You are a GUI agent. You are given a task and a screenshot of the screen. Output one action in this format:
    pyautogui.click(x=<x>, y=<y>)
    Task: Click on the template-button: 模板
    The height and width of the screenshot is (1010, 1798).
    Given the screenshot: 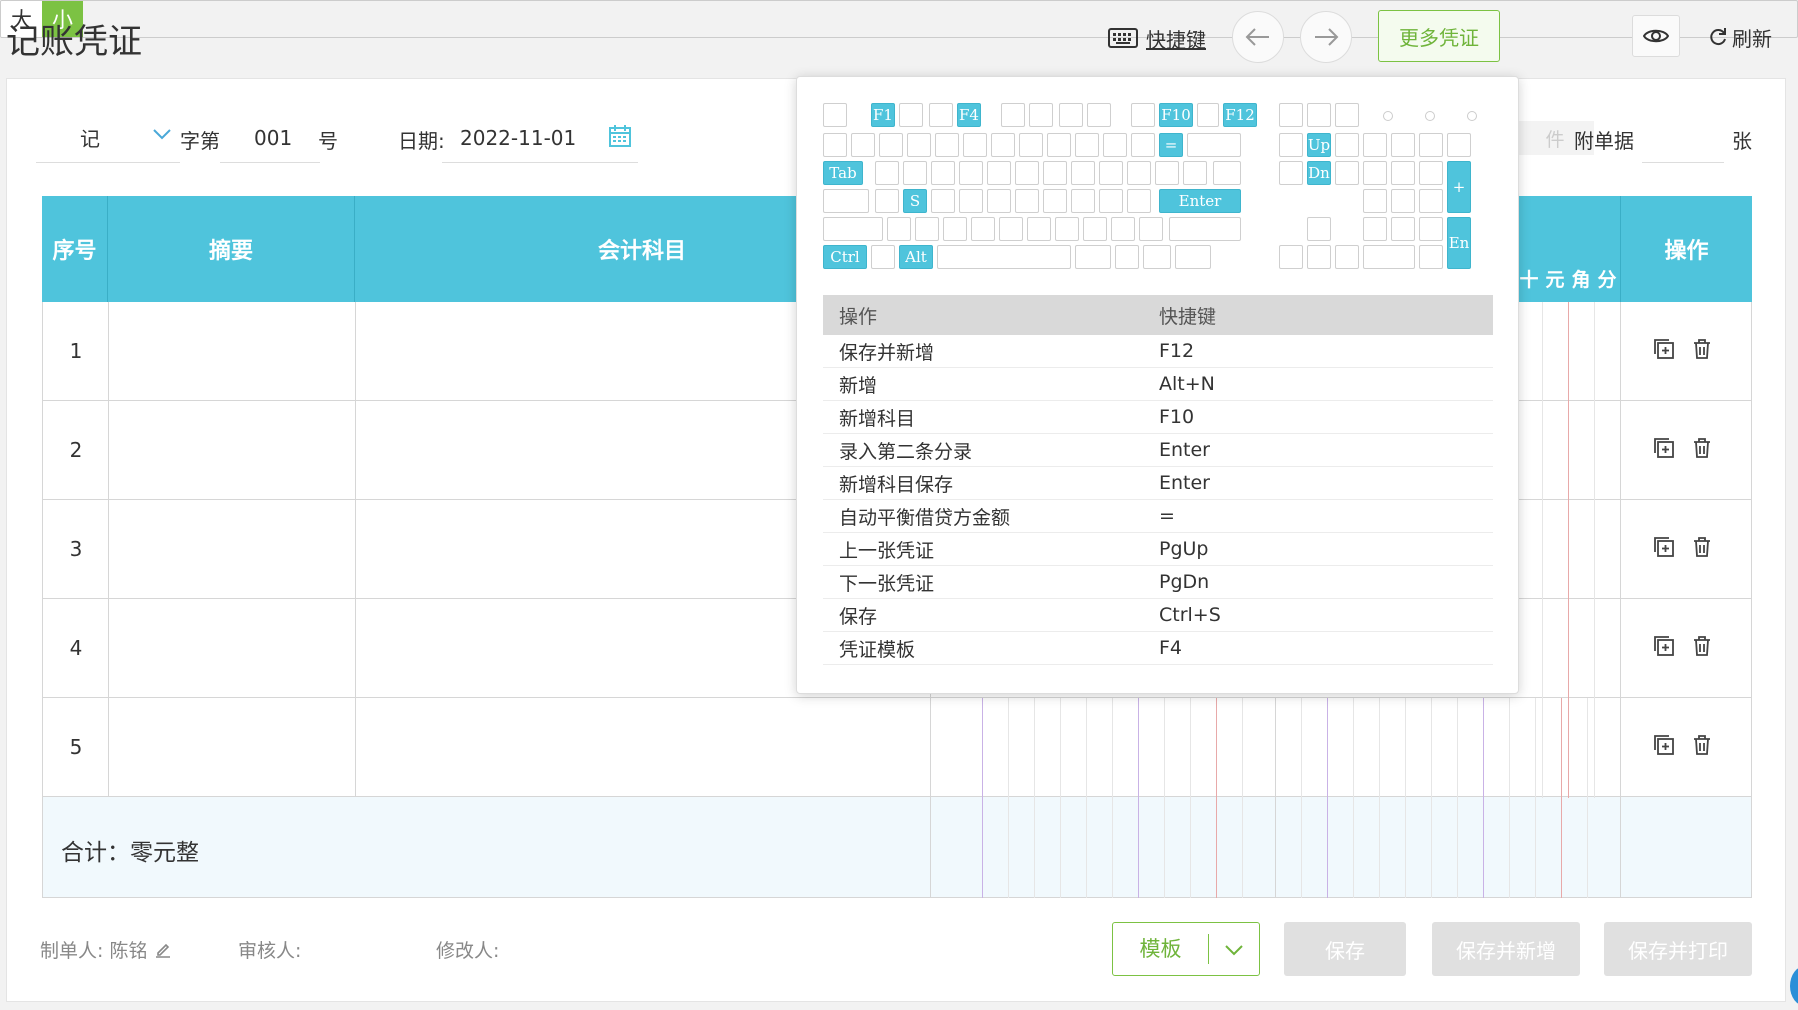 What is the action you would take?
    pyautogui.click(x=1186, y=949)
    